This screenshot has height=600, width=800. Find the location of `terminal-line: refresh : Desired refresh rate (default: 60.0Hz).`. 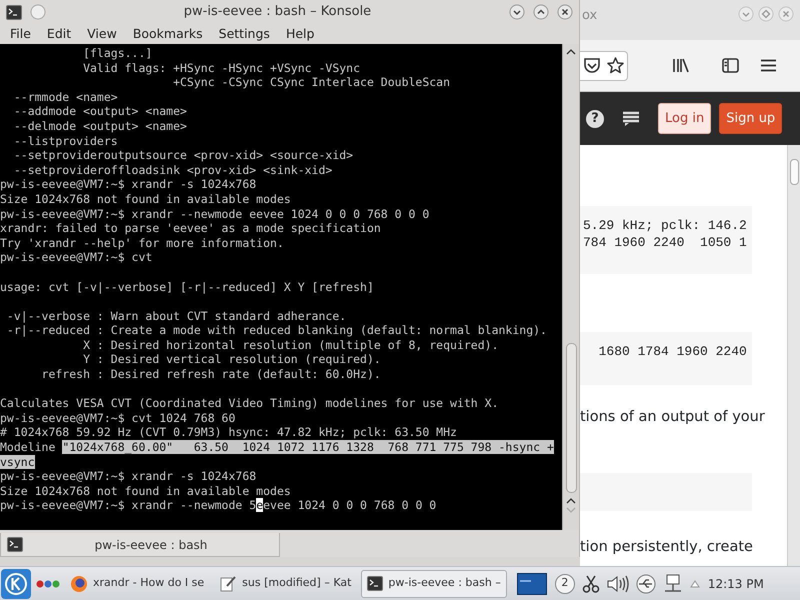

terminal-line: refresh : Desired refresh rate (default: 60.0Hz). is located at coordinates (211, 374).